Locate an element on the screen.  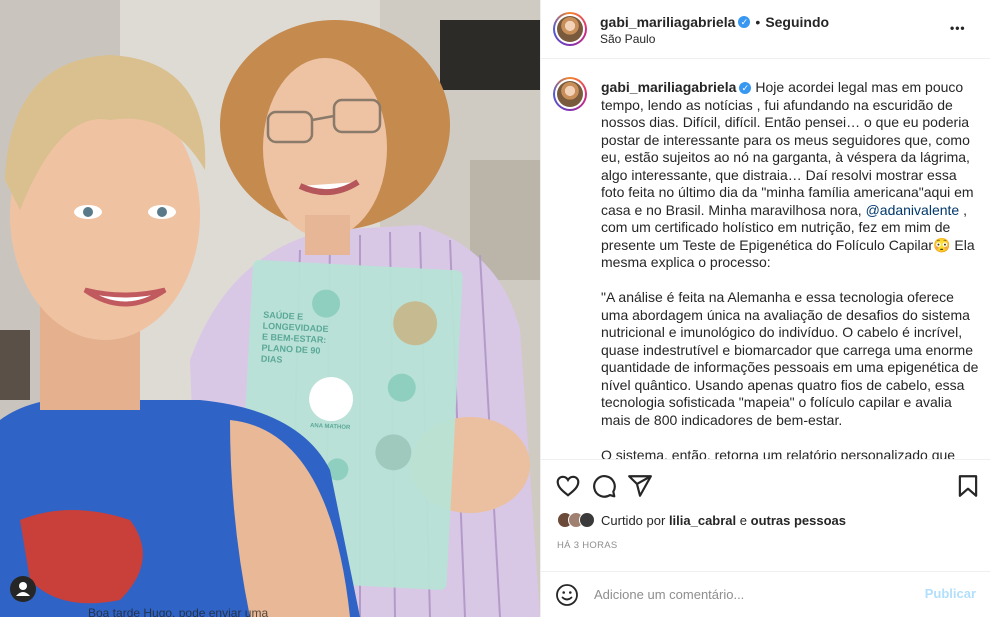
save-button is located at coordinates (968, 486).